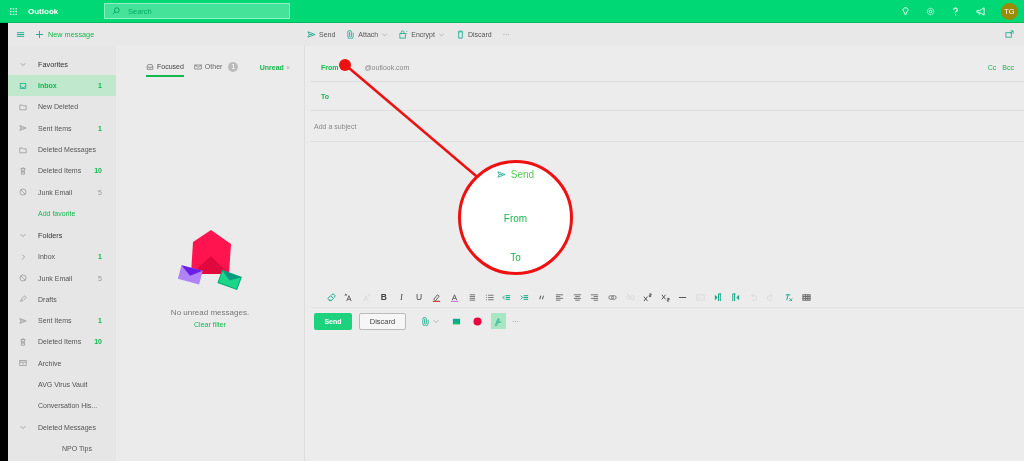 The width and height of the screenshot is (1024, 461). What do you see at coordinates (23, 256) in the screenshot?
I see `chevron-right-icon` at bounding box center [23, 256].